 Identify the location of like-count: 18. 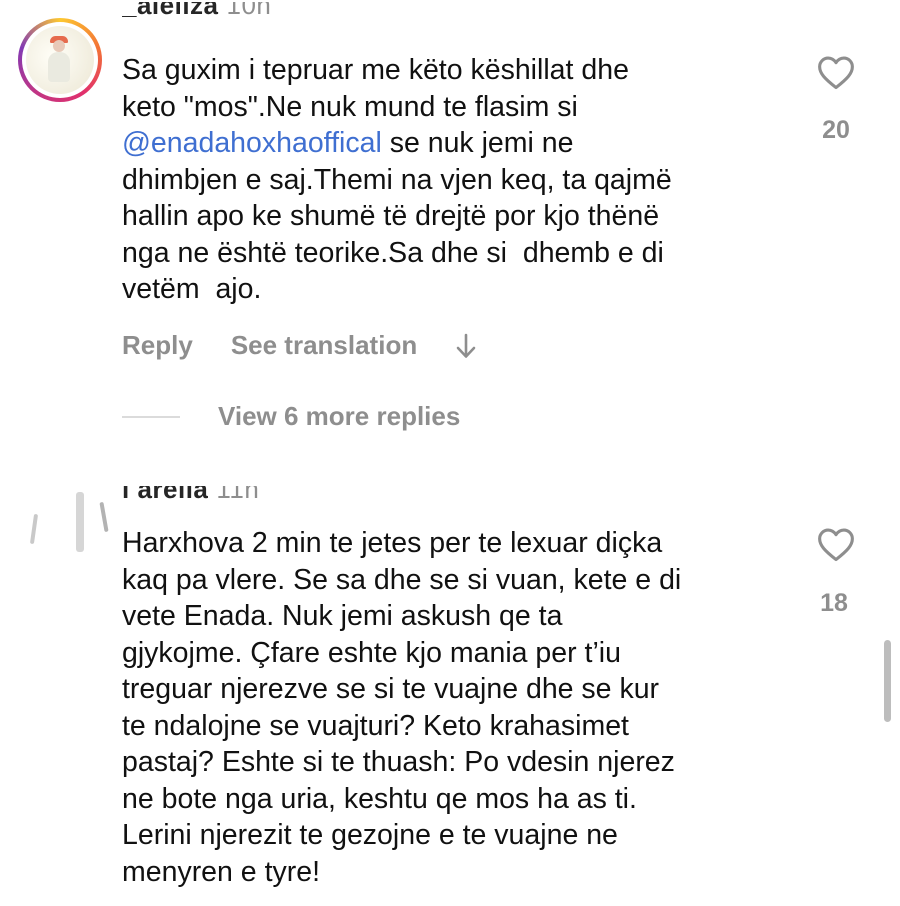
(834, 603).